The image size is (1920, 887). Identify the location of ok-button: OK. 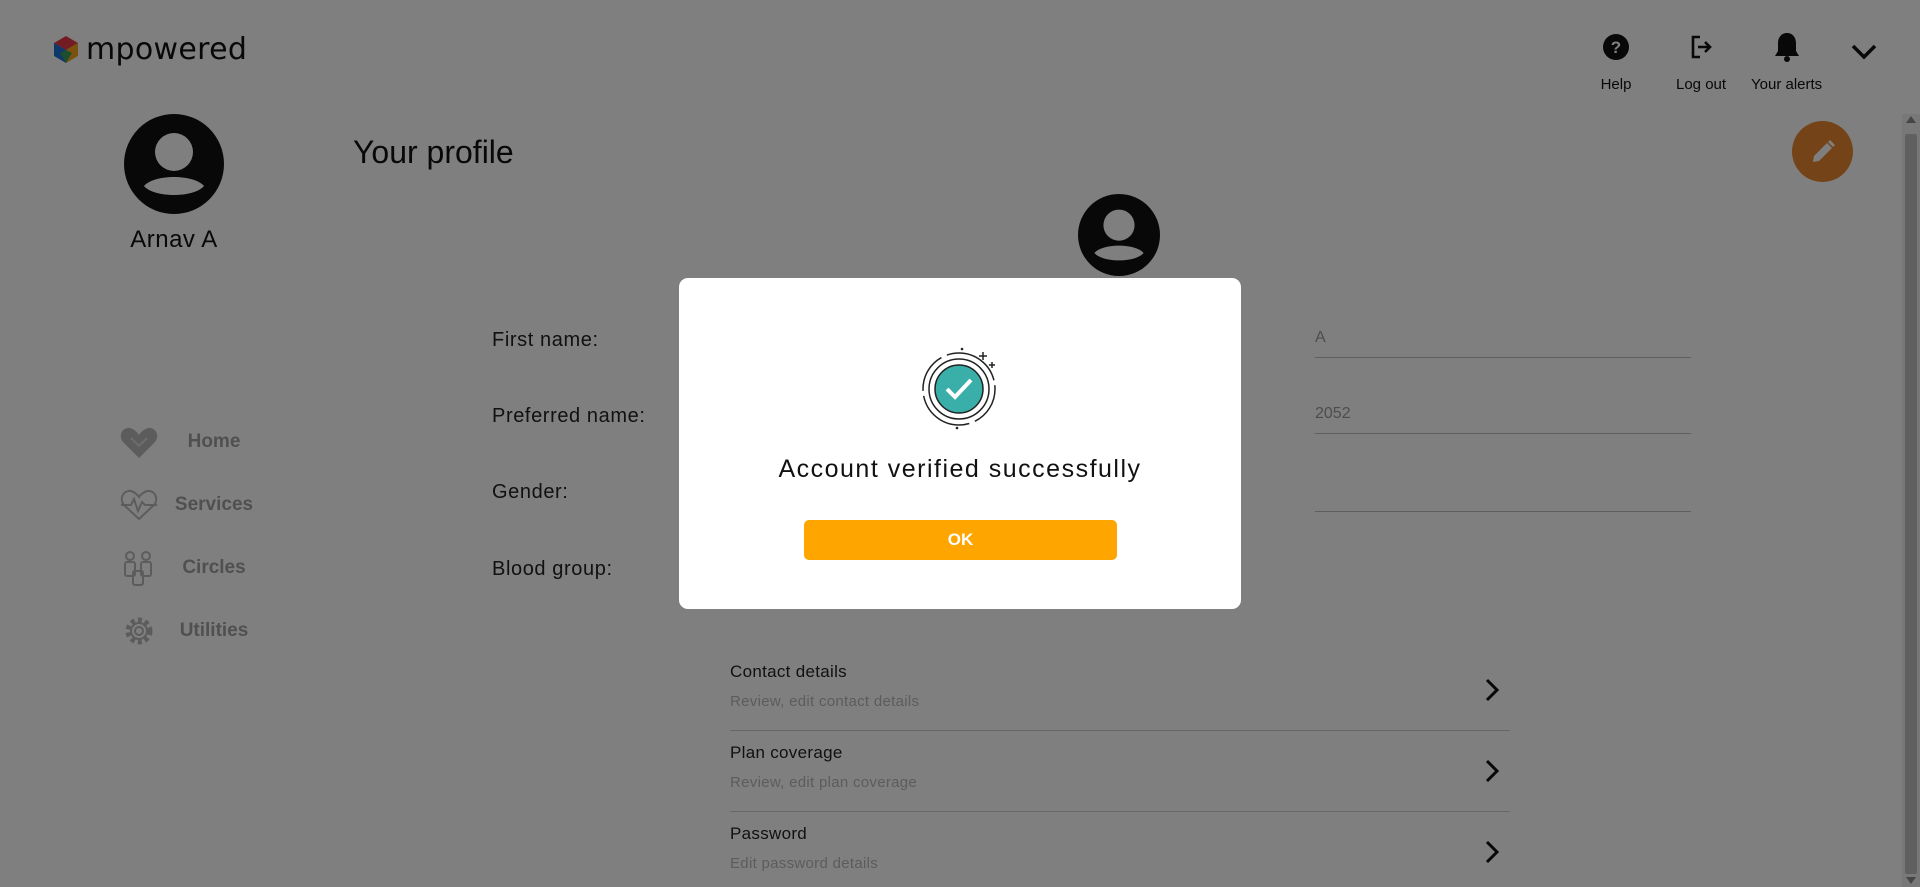
(960, 540).